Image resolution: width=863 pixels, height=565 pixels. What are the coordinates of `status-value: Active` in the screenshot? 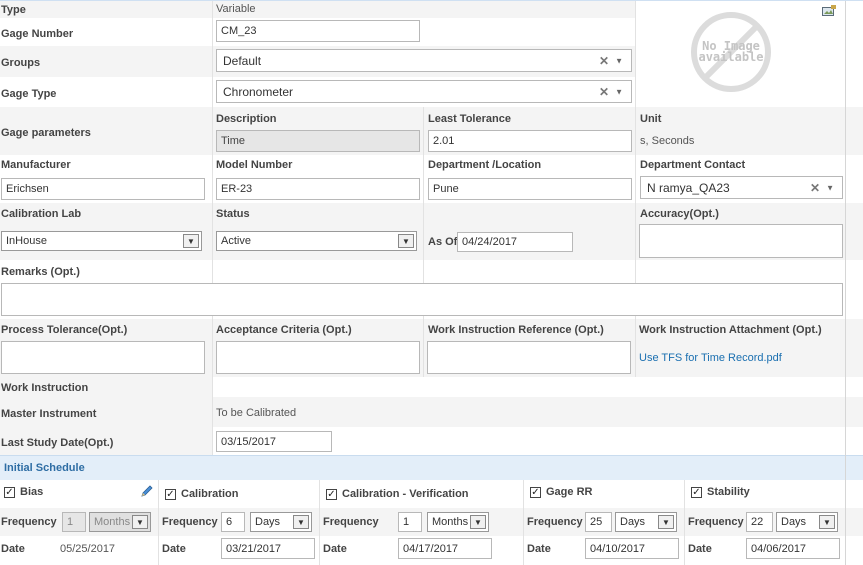 It's located at (236, 241).